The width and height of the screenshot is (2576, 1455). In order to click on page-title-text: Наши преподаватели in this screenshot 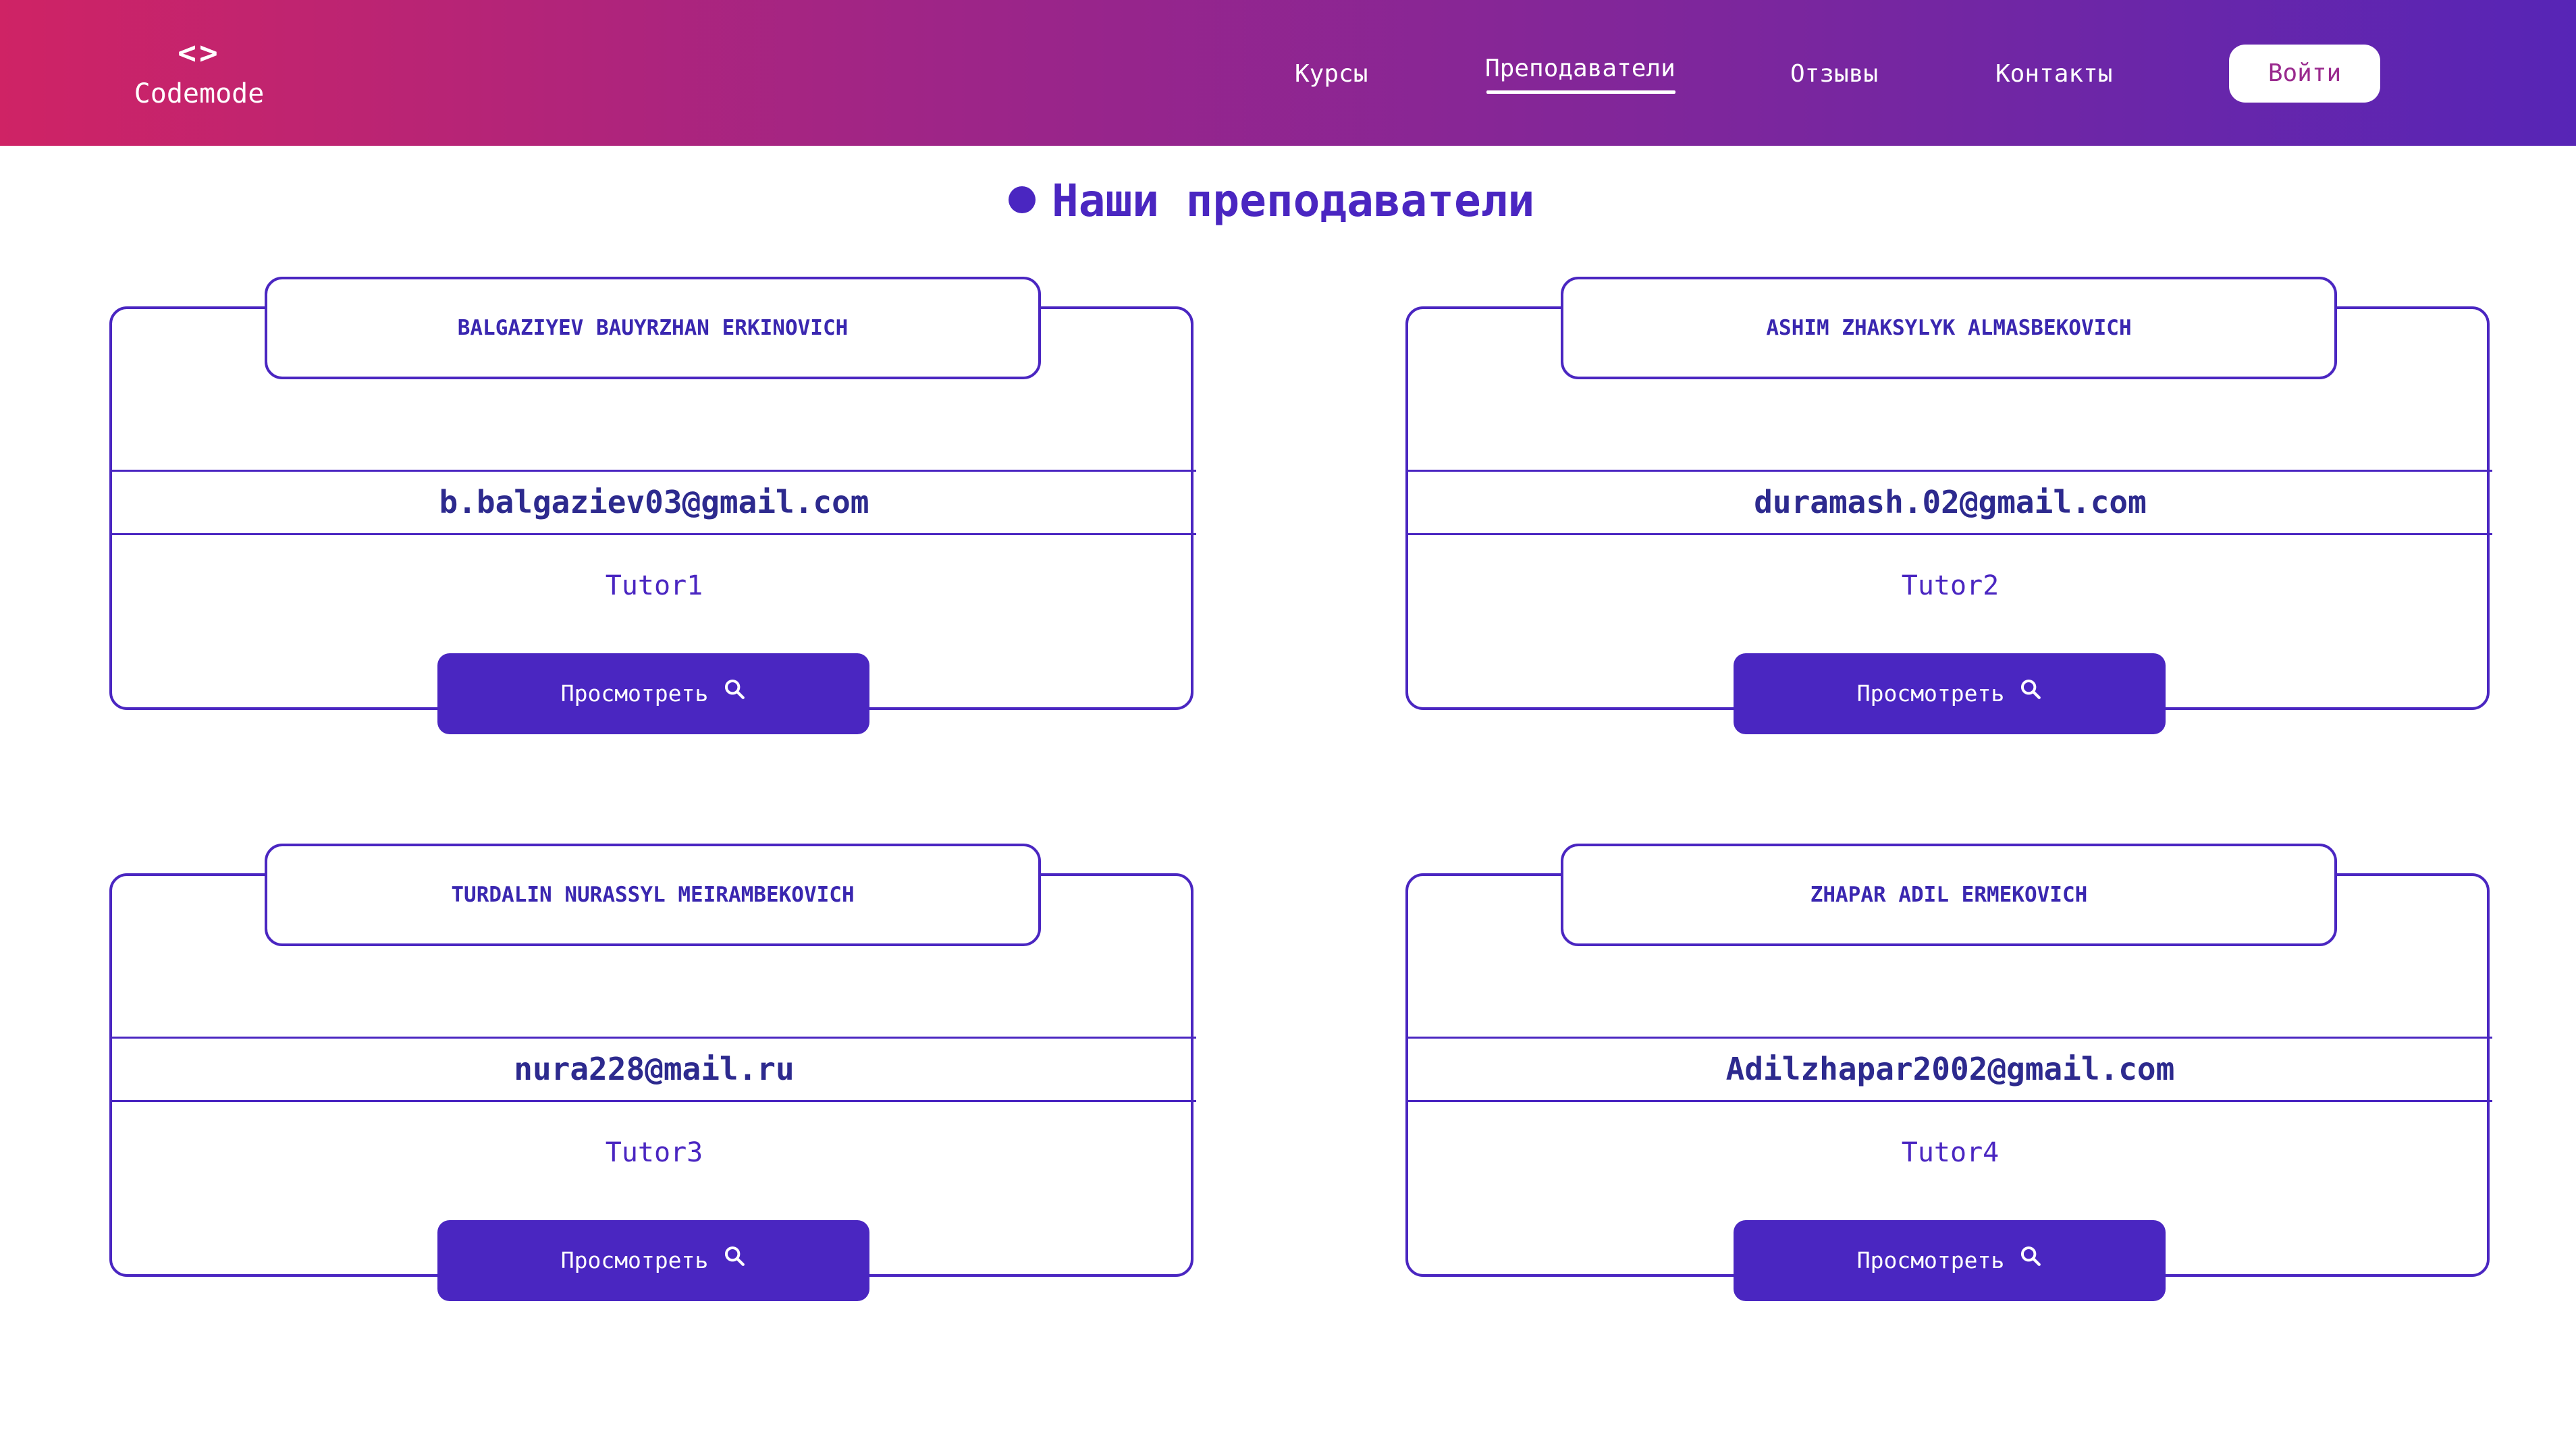, I will do `click(1293, 201)`.